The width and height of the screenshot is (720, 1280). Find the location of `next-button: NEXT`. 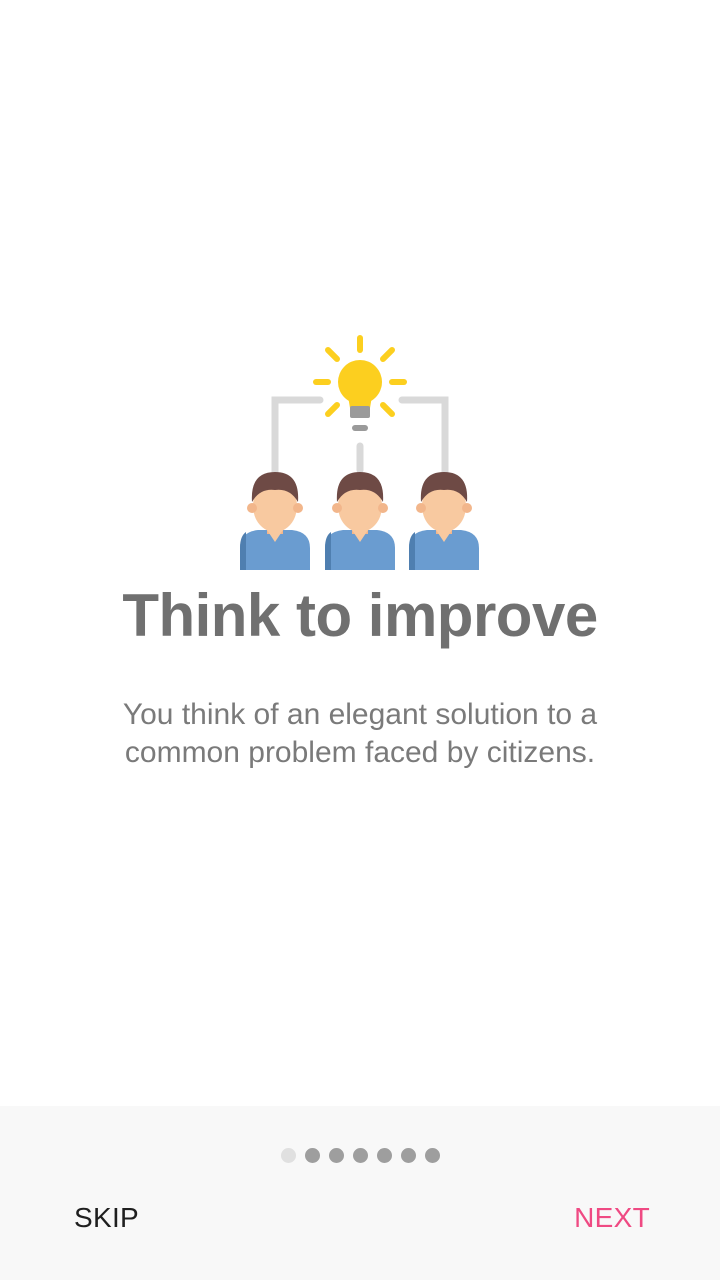

next-button: NEXT is located at coordinates (612, 1218).